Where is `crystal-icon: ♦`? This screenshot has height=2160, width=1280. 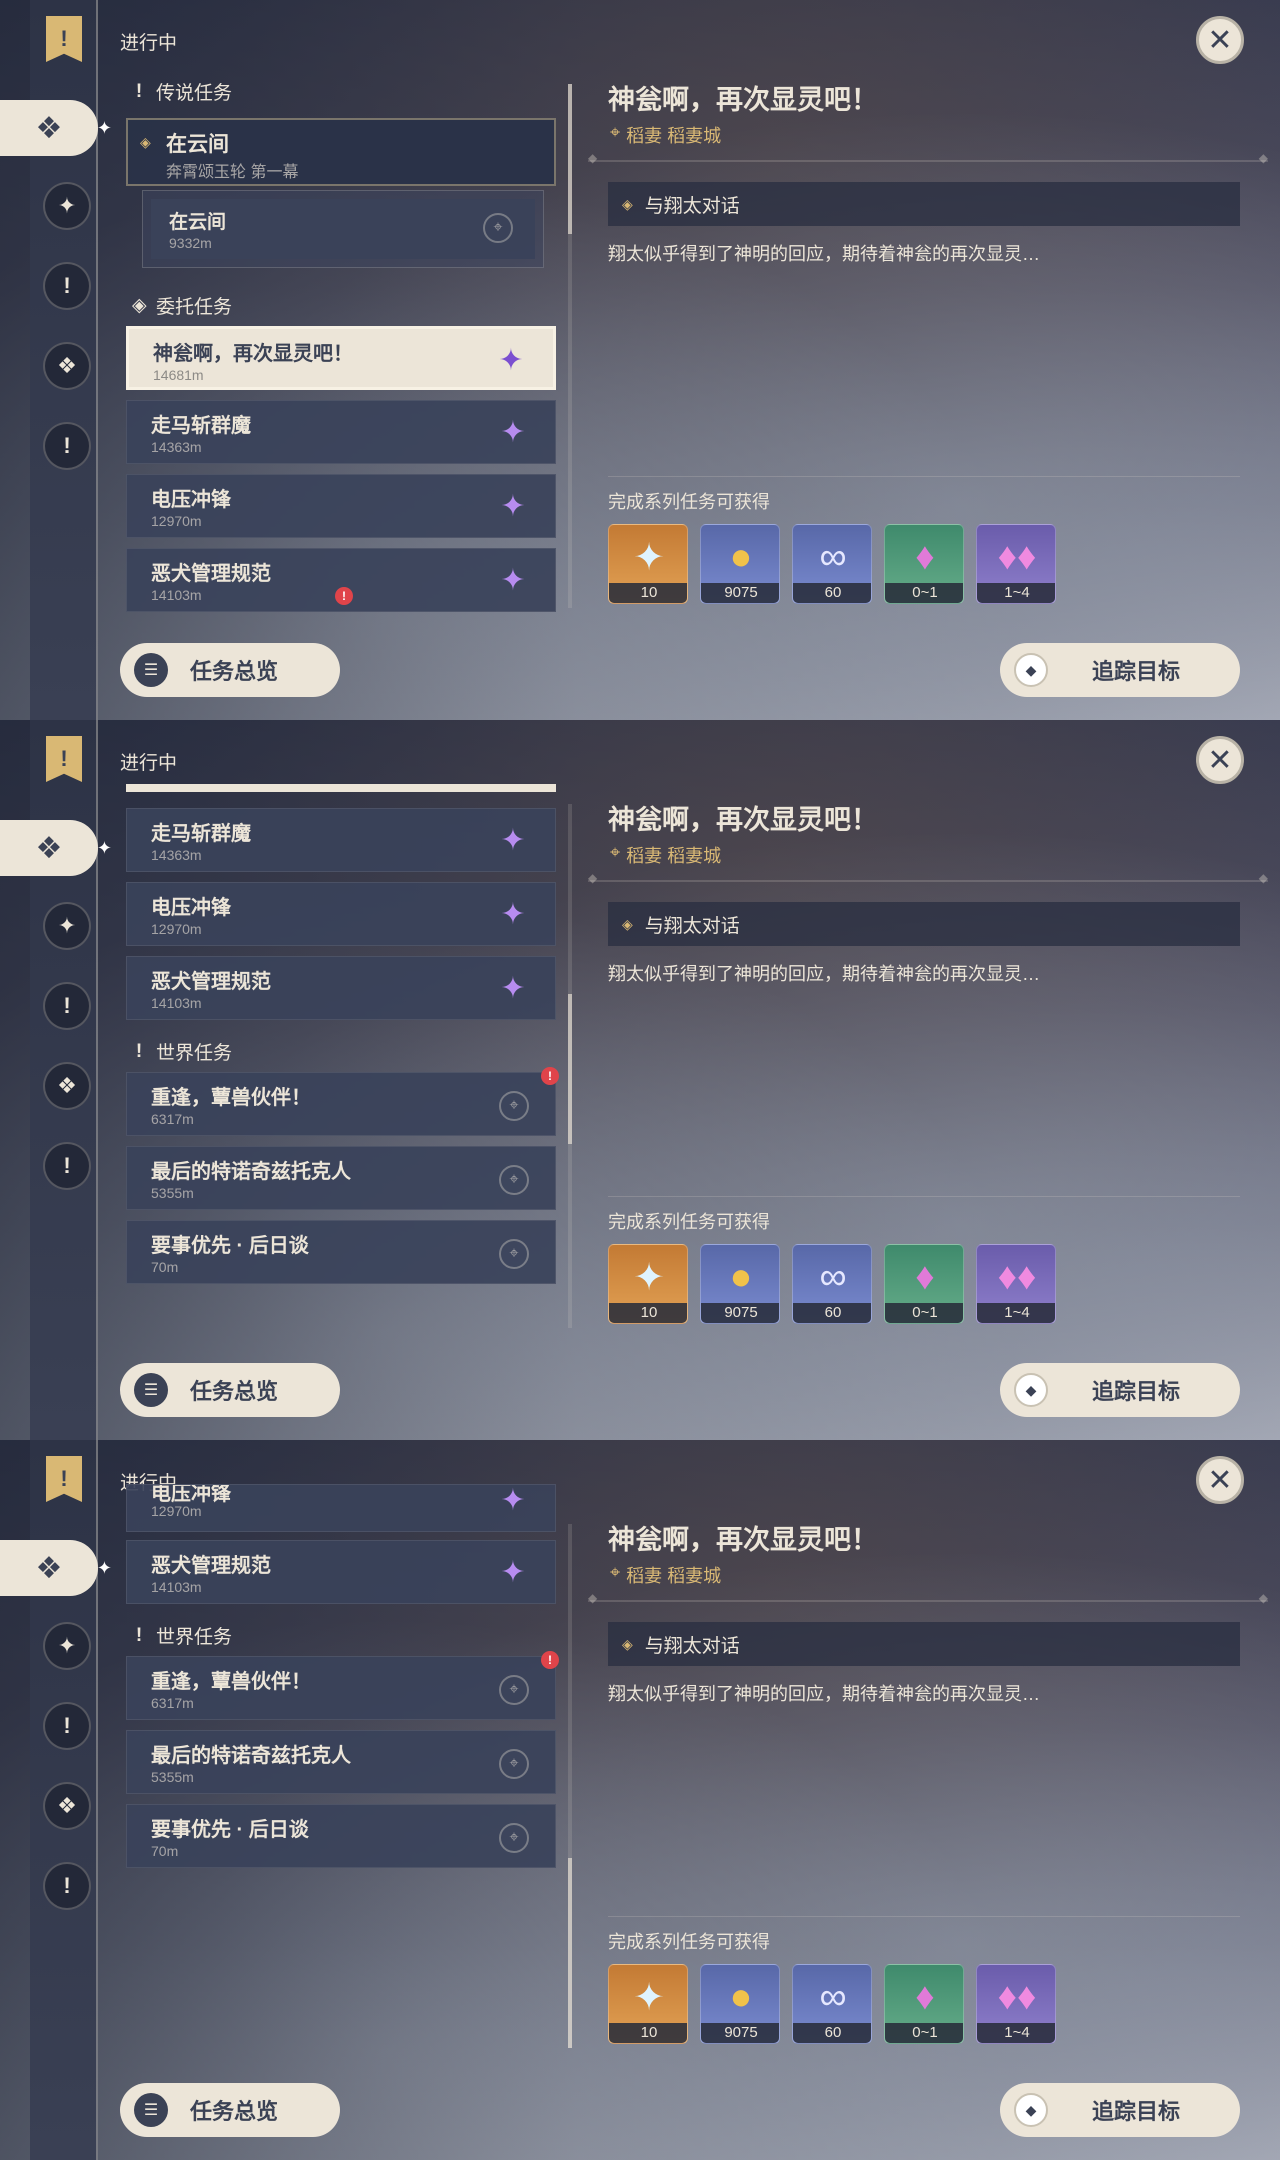 crystal-icon: ♦ is located at coordinates (925, 1276).